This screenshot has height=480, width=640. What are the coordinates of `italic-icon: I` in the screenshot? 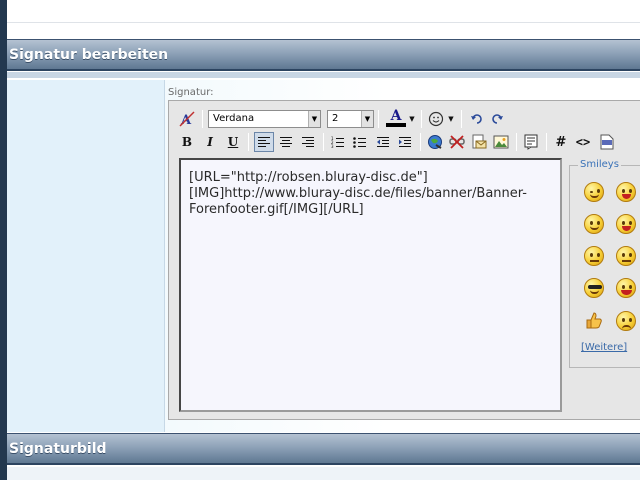 It's located at (210, 142).